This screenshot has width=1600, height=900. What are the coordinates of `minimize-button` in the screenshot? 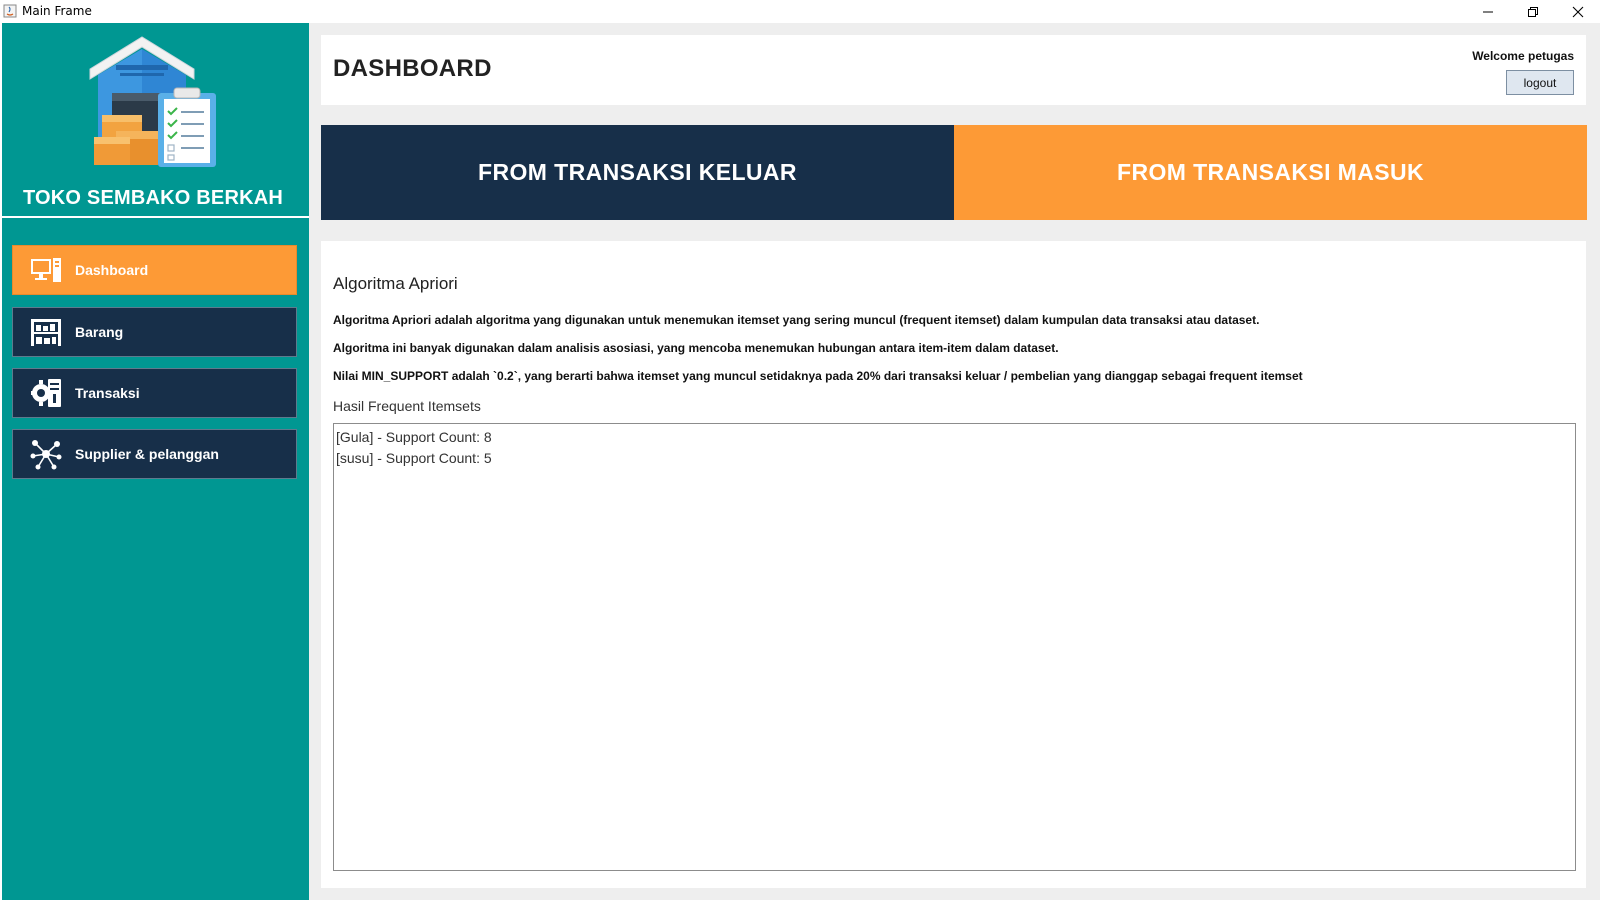 It's located at (1487, 11).